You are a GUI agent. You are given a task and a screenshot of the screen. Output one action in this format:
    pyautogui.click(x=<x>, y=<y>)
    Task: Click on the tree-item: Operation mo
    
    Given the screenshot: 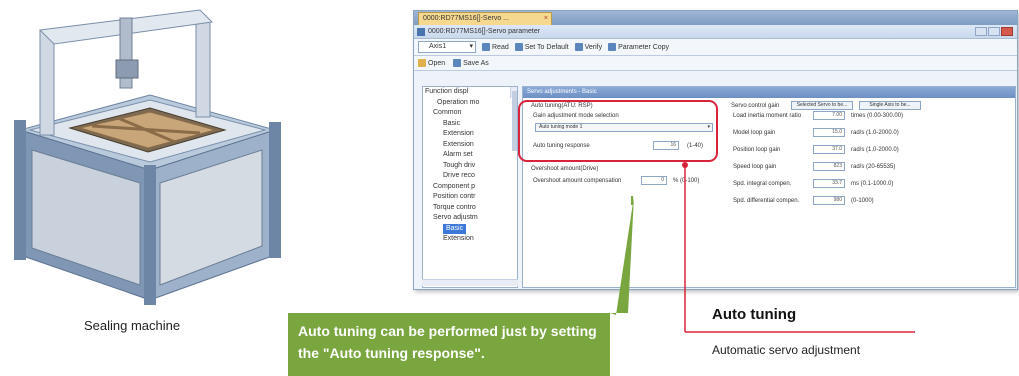 What is the action you would take?
    pyautogui.click(x=470, y=103)
    